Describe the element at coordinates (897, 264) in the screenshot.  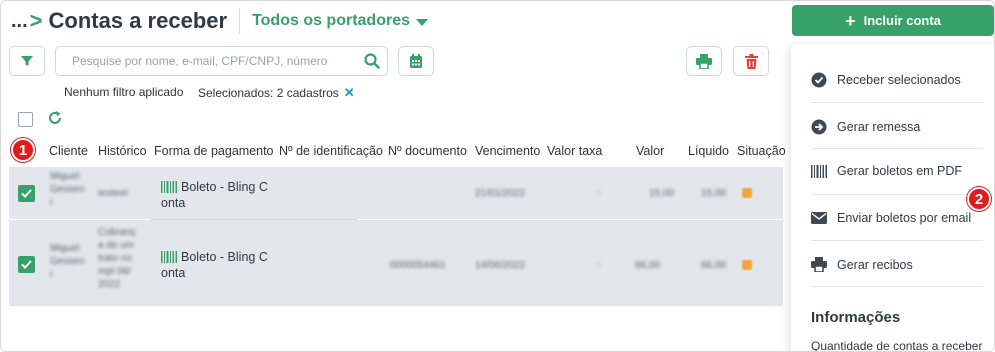
I see `menu-item-gerar-recibos: Gerar recibos` at that location.